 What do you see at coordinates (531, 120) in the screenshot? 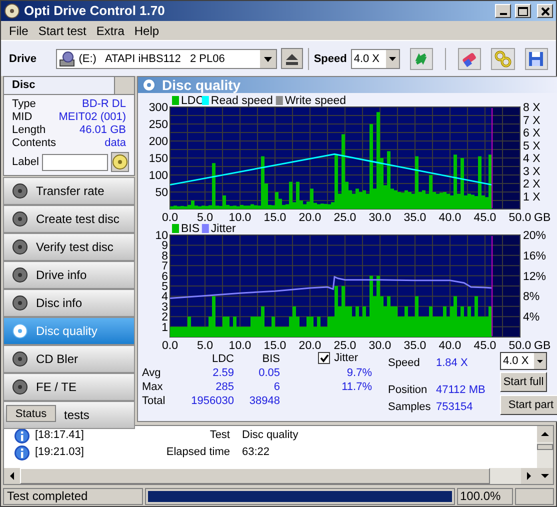
I see `tick-label: 7 X` at bounding box center [531, 120].